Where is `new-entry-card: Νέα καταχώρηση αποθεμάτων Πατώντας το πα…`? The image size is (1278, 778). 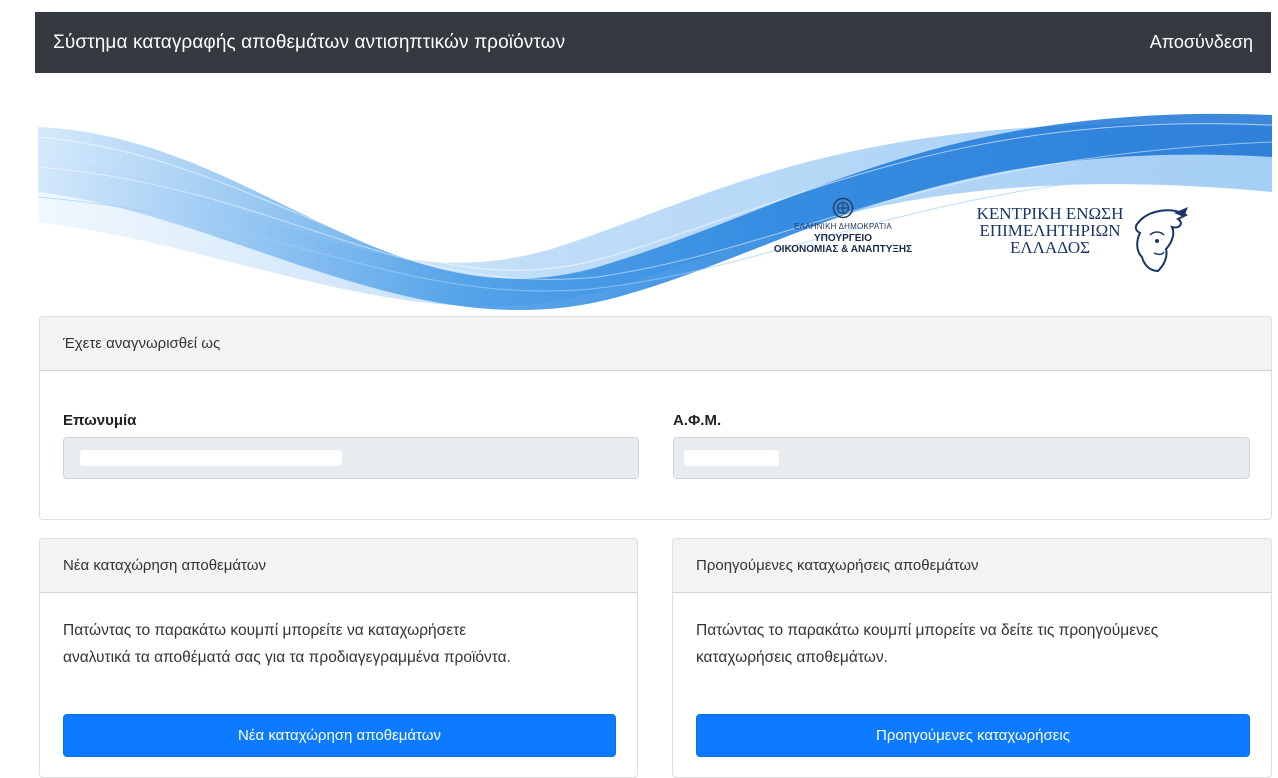
new-entry-card: Νέα καταχώρηση αποθεμάτων Πατώντας το πα… is located at coordinates (338, 658).